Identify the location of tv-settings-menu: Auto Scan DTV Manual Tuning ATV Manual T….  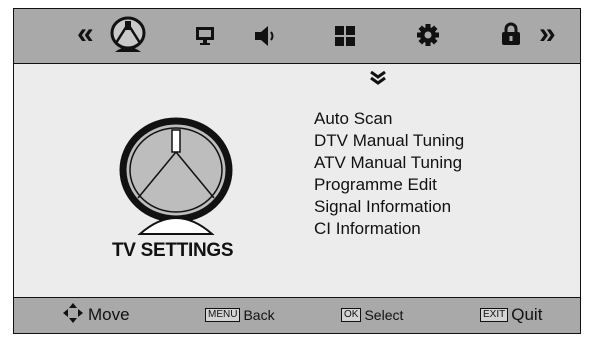
(389, 174).